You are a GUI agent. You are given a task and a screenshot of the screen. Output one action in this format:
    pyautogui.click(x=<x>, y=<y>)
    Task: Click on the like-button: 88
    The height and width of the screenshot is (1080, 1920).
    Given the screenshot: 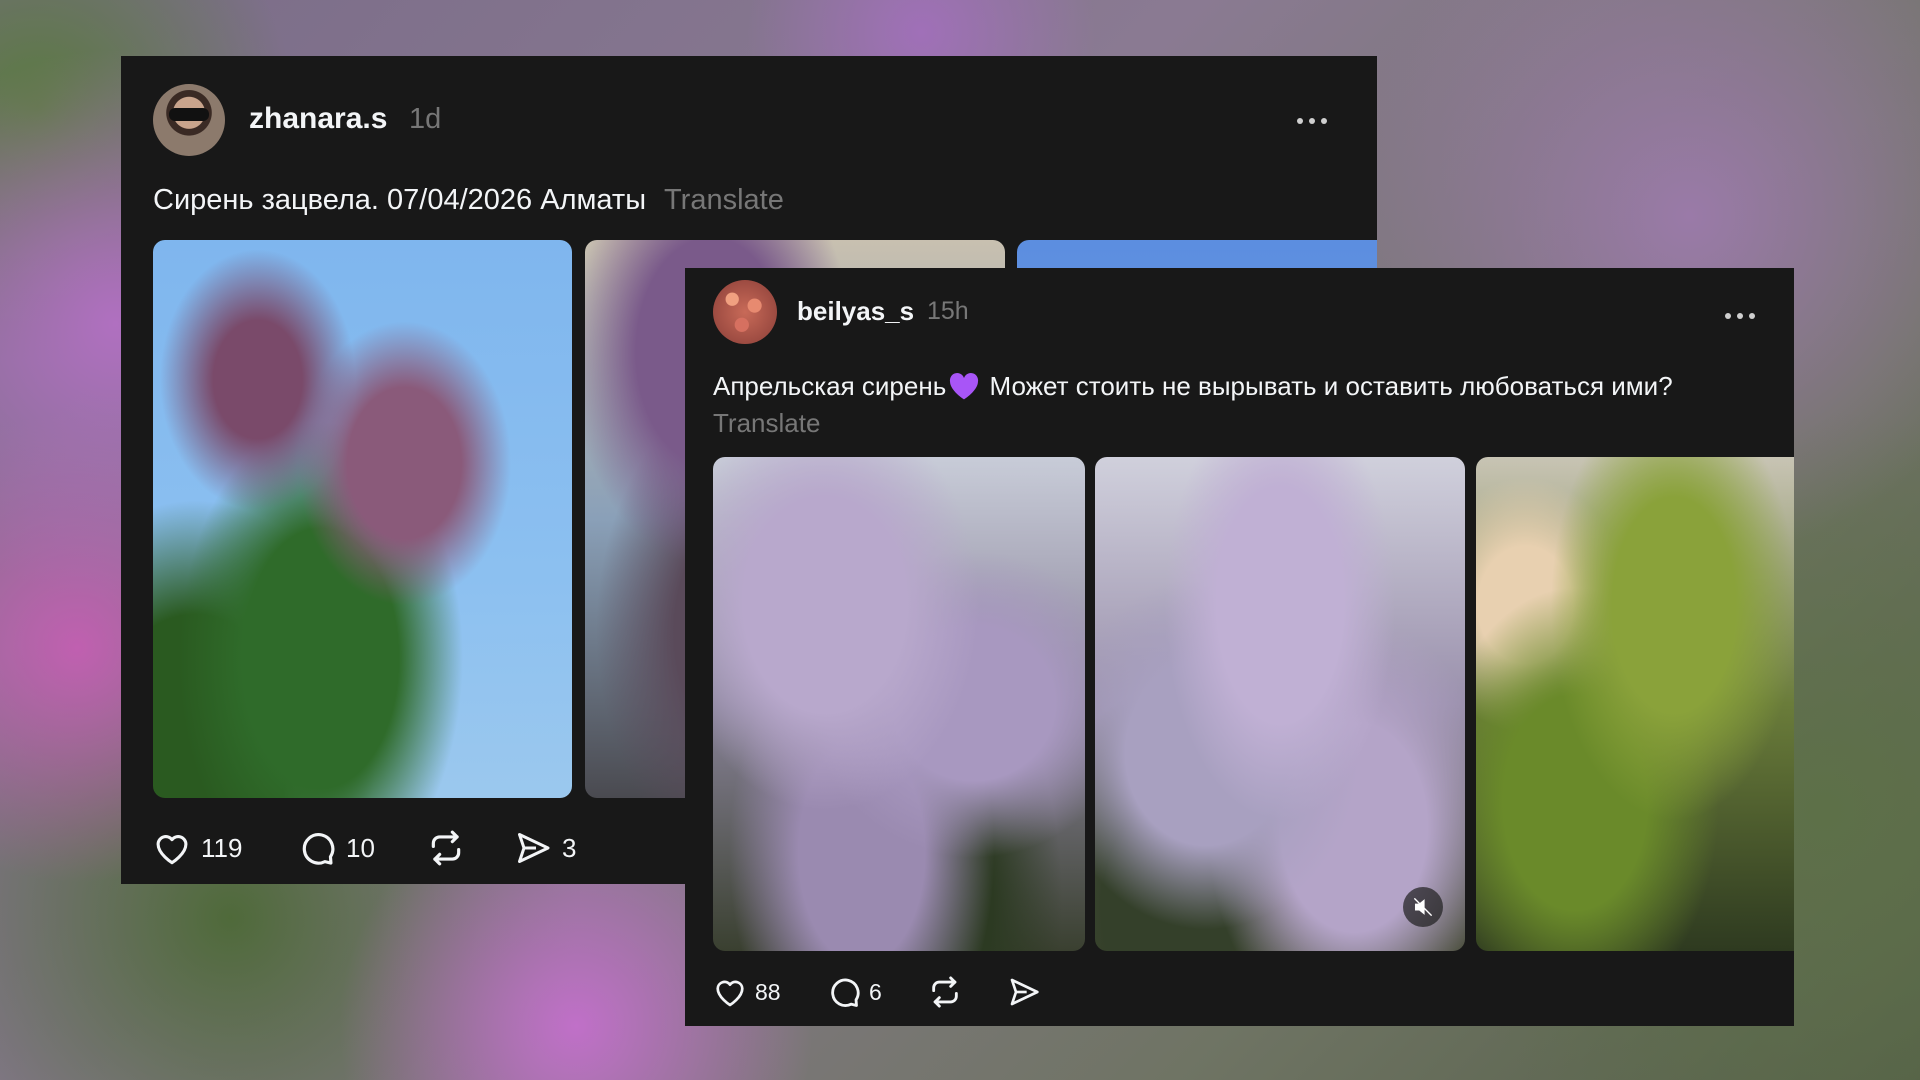 What is the action you would take?
    pyautogui.click(x=770, y=992)
    